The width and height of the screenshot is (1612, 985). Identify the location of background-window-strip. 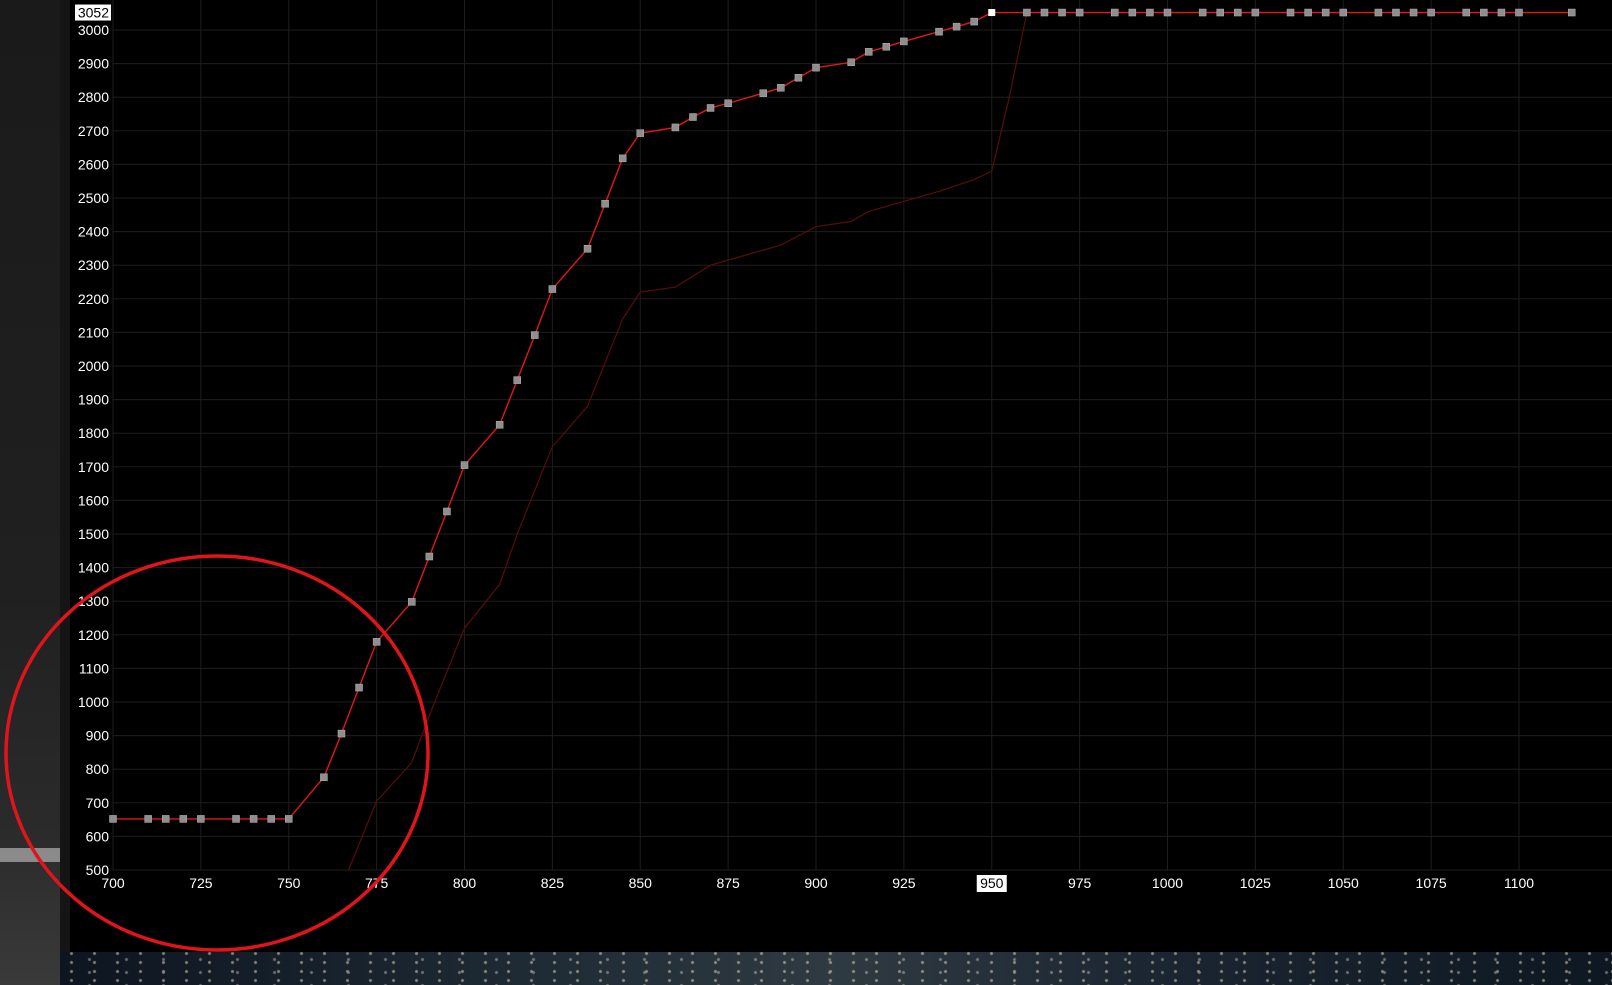
(30, 492).